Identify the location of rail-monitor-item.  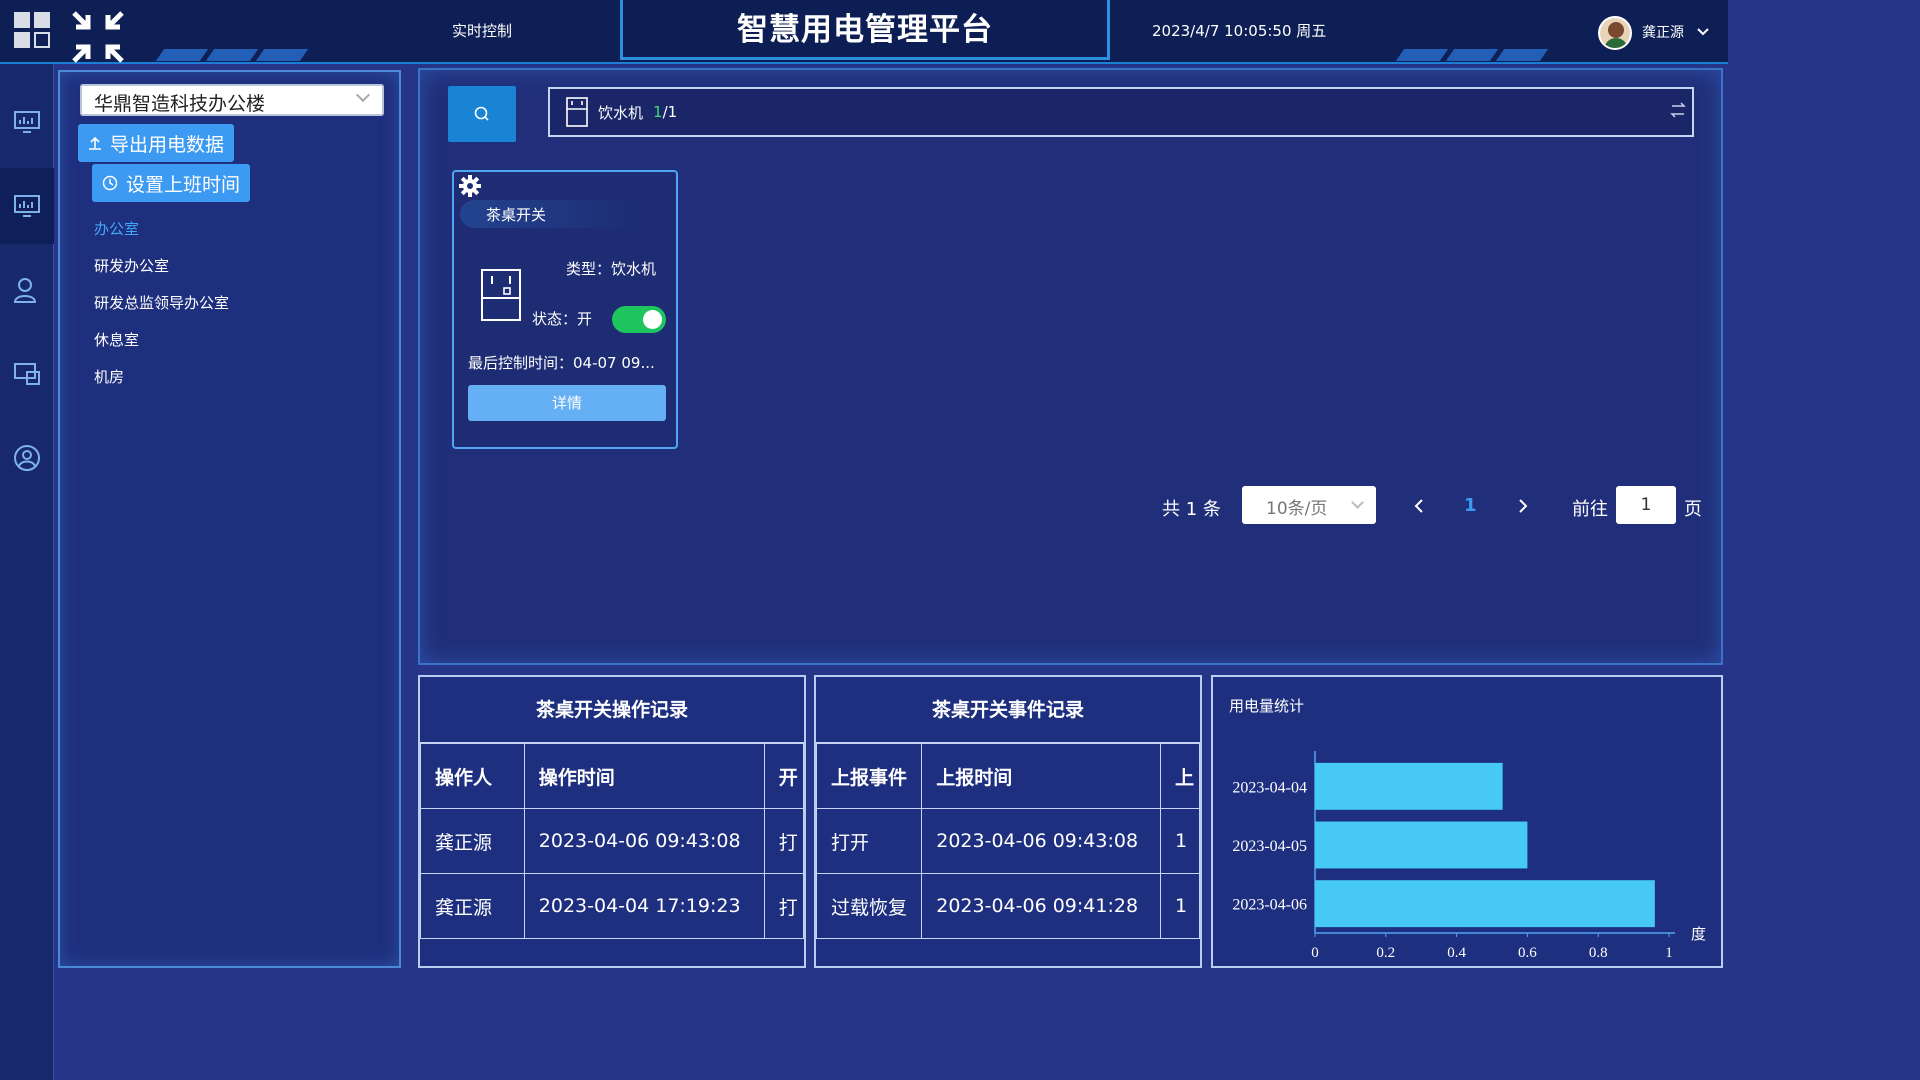
(27, 122).